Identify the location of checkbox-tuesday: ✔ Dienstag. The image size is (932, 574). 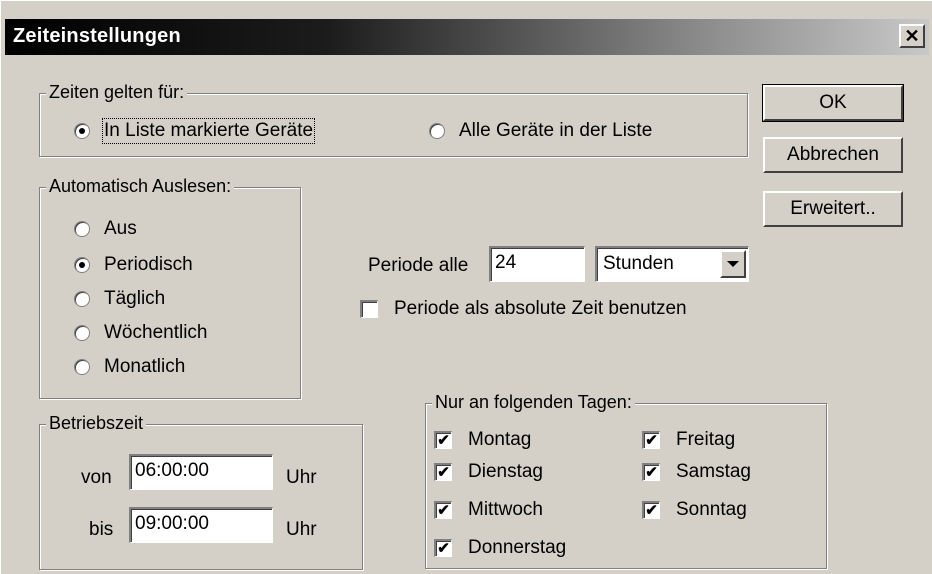
(488, 472).